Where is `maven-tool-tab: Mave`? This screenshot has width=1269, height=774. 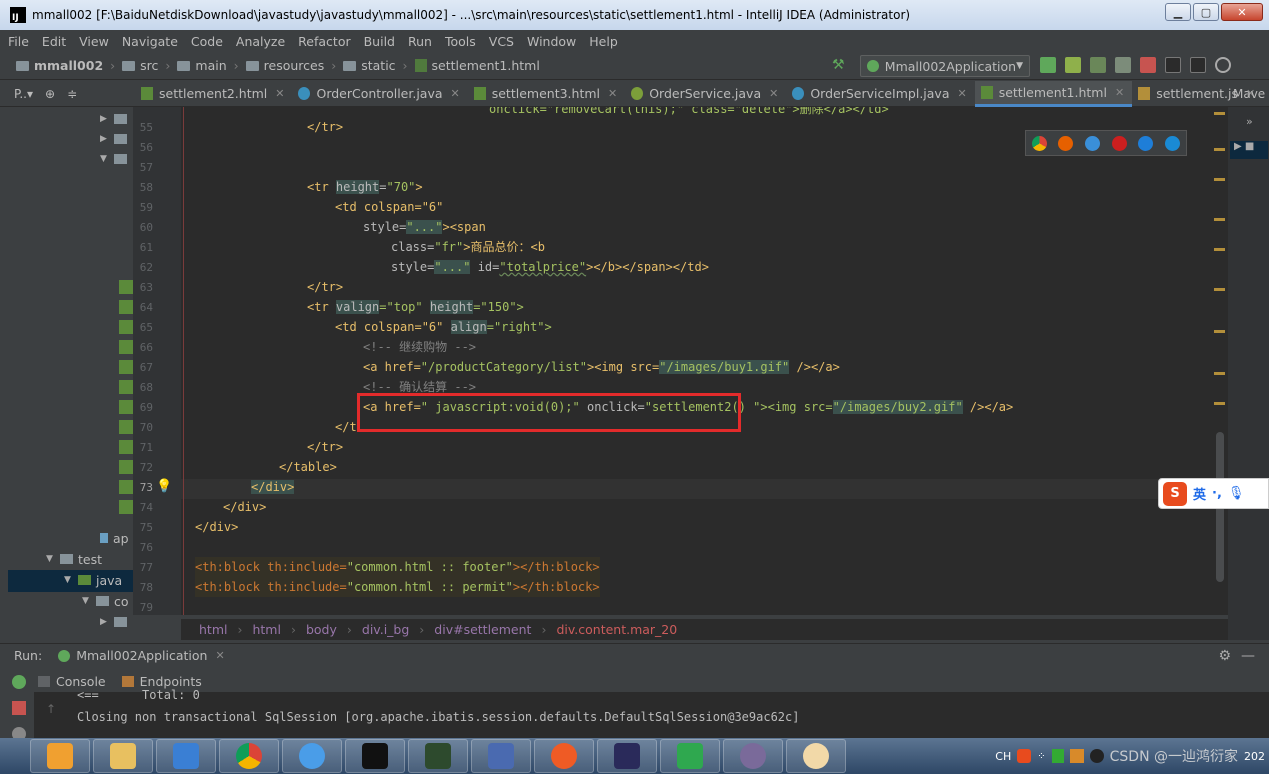
maven-tool-tab: Mave is located at coordinates (1249, 94).